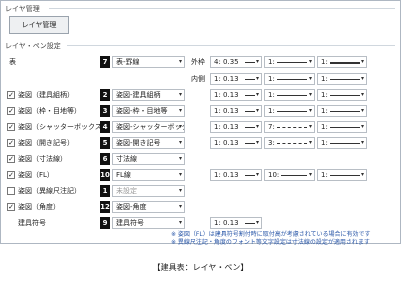 This screenshot has width=401, height=282. Describe the element at coordinates (22, 9) in the screenshot. I see `layer-mgmt-title: レイヤ管理` at that location.